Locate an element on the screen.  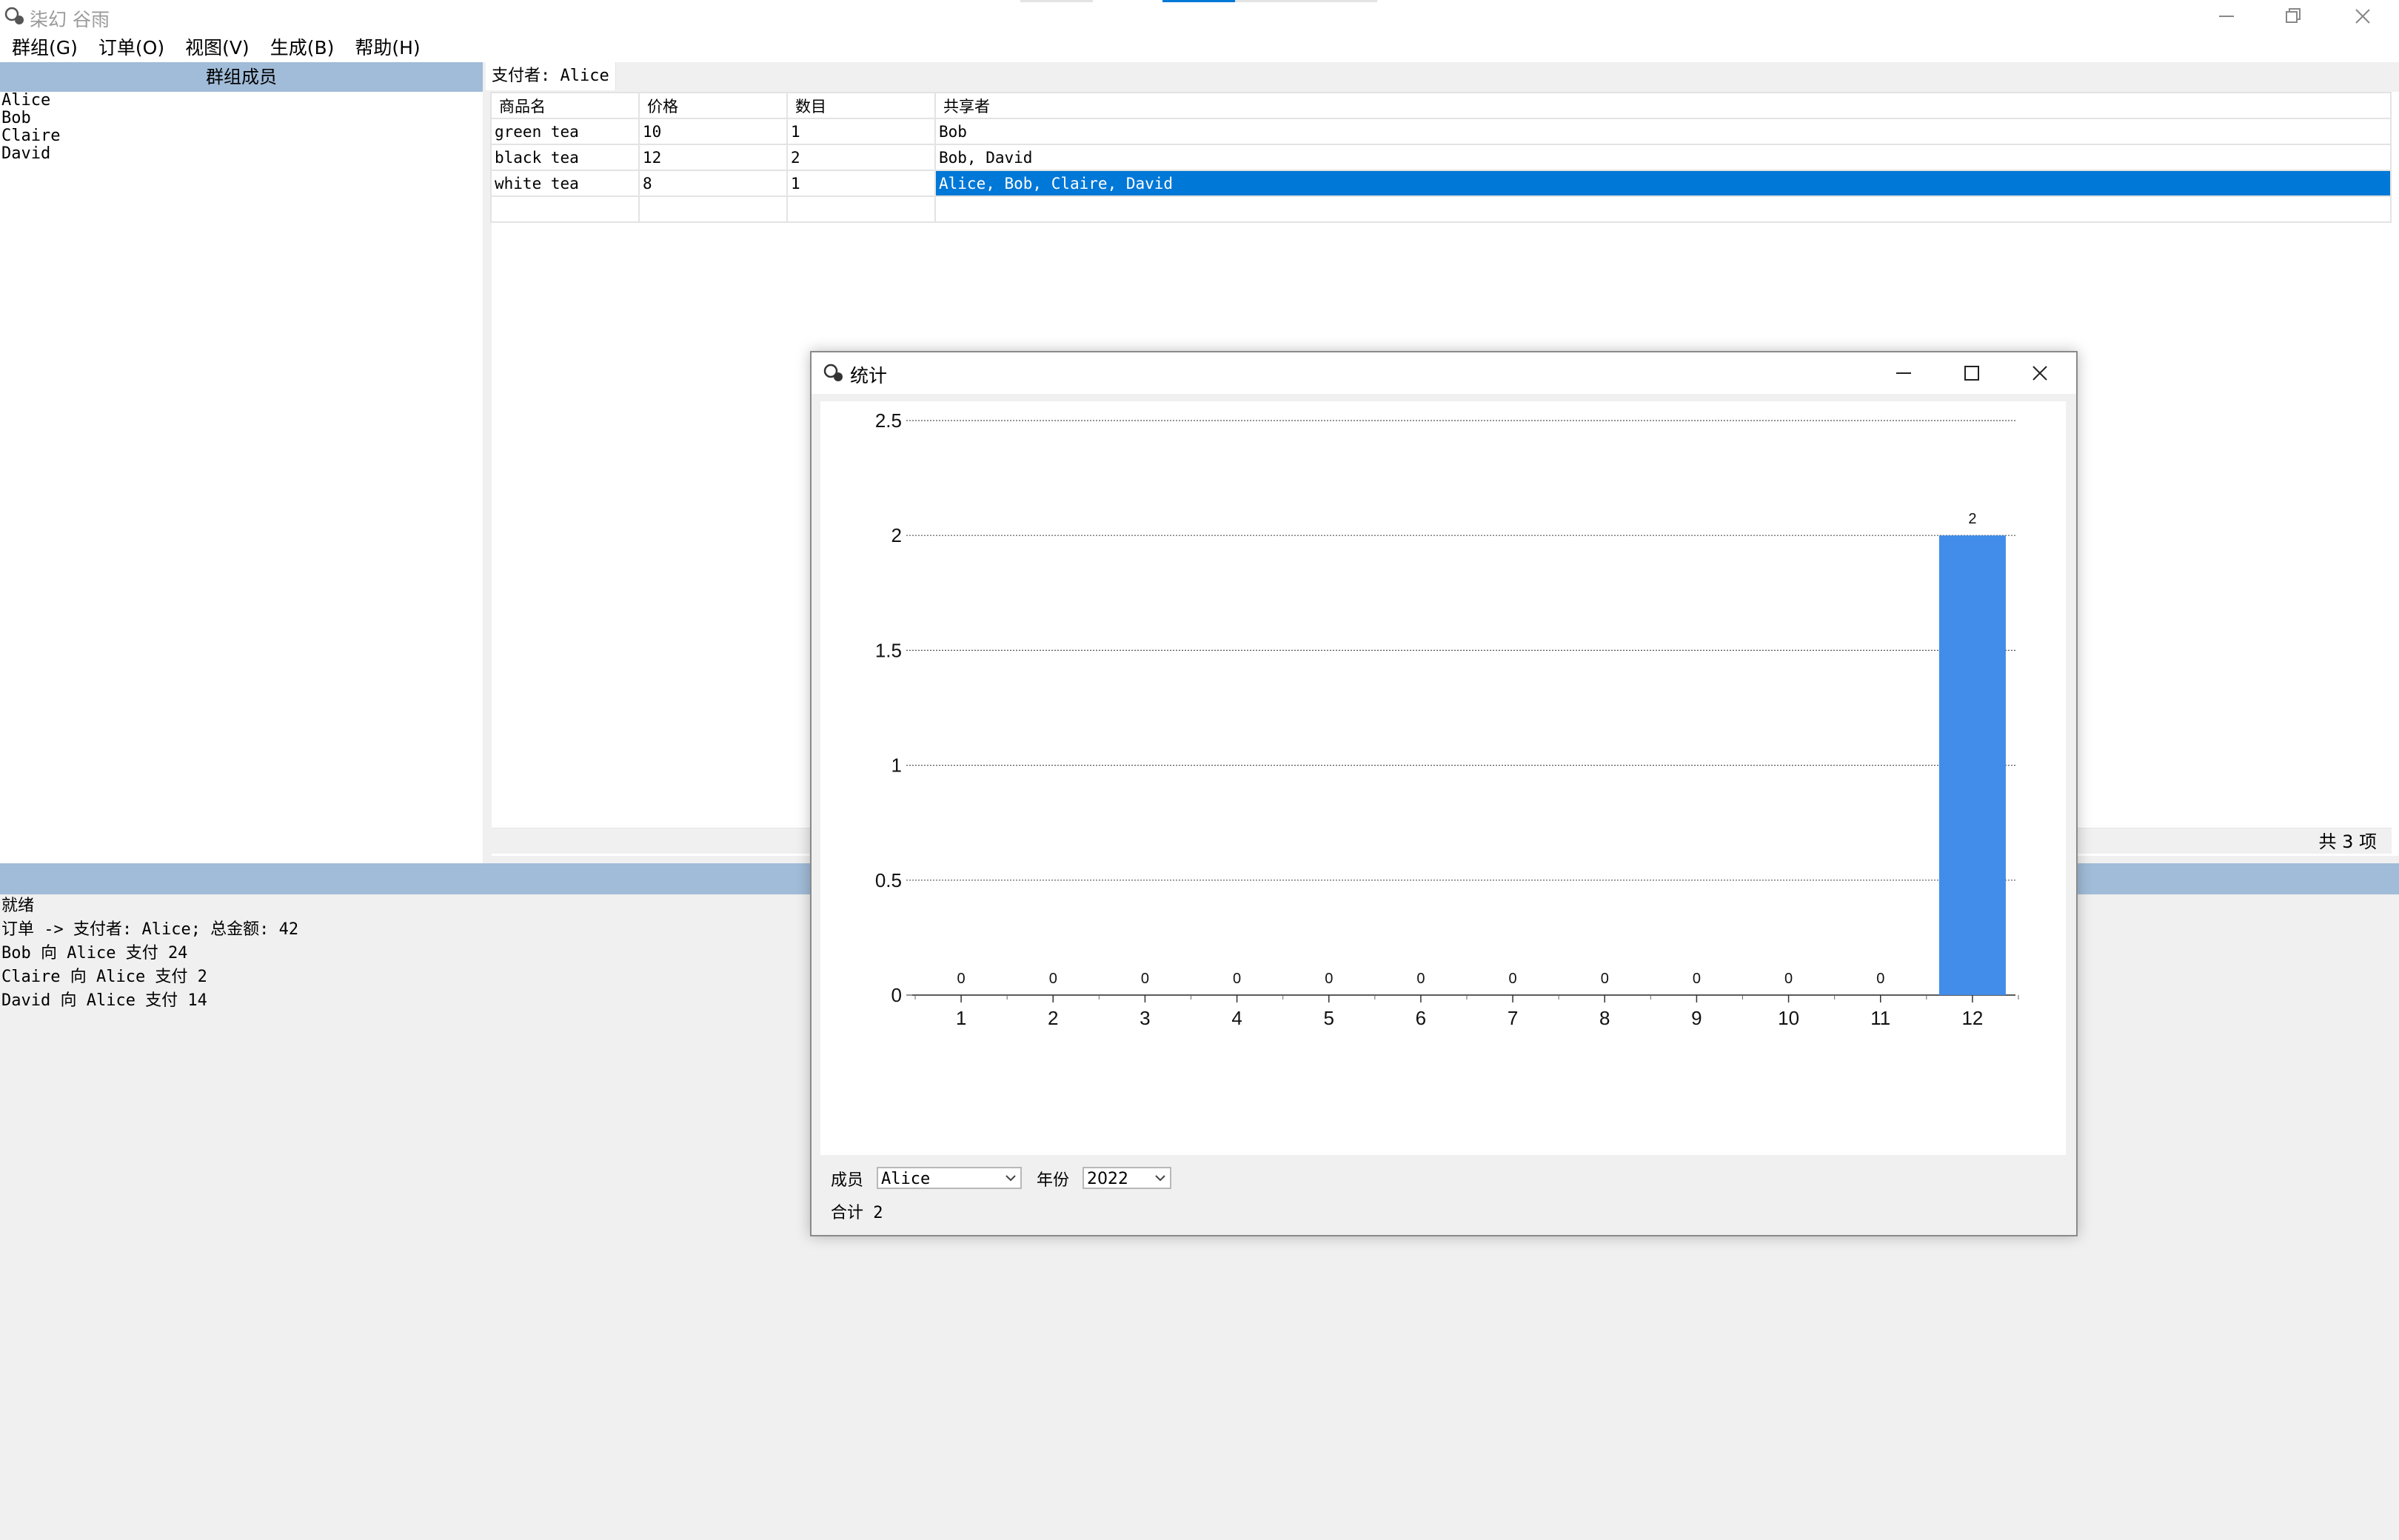
menu-view: 视图(V) is located at coordinates (217, 47).